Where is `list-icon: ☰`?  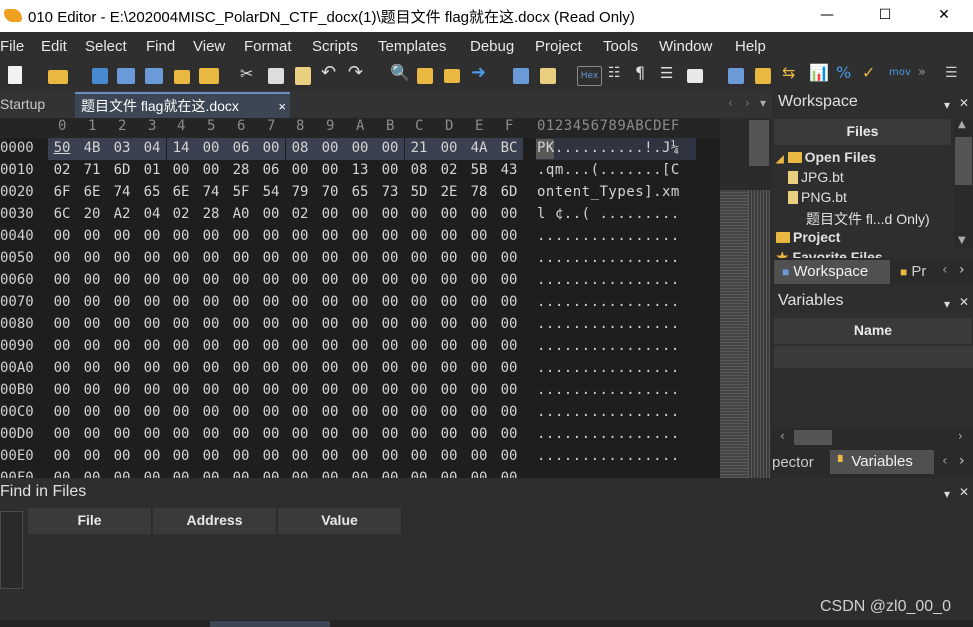 list-icon: ☰ is located at coordinates (670, 74).